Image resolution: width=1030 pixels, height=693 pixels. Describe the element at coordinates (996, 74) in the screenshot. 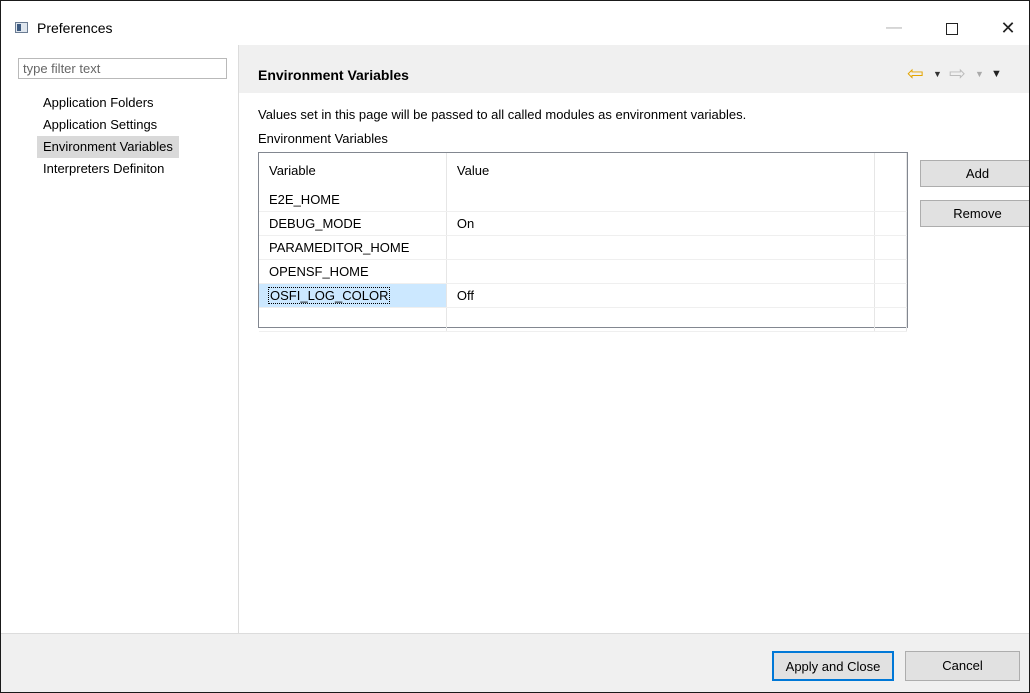

I see `view-menu-icon: ▼` at that location.